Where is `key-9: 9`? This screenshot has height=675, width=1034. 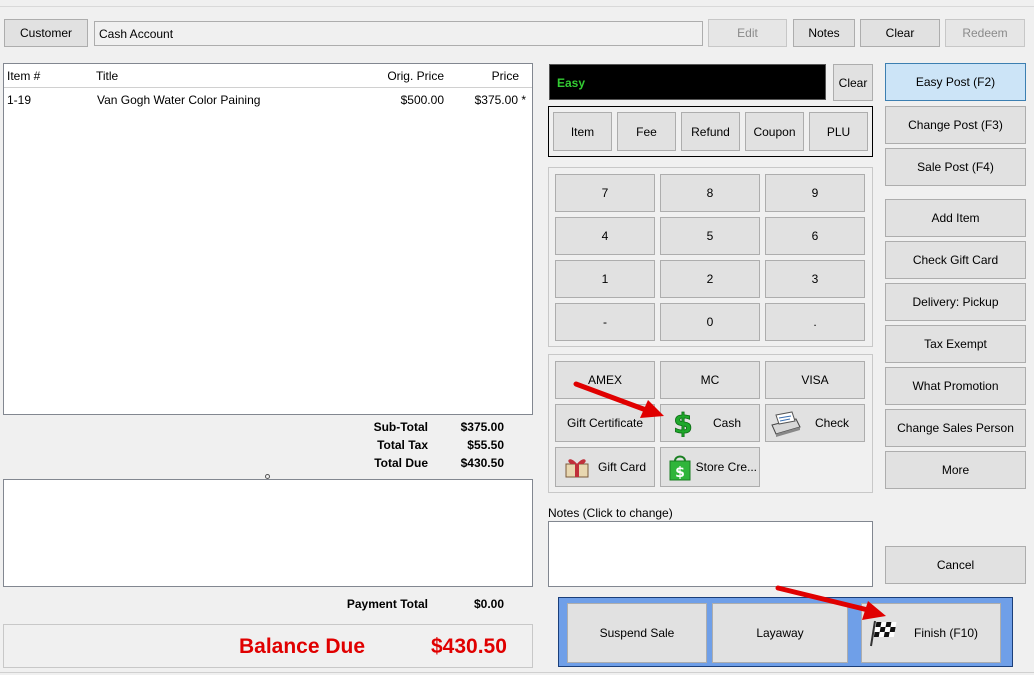
key-9: 9 is located at coordinates (815, 193).